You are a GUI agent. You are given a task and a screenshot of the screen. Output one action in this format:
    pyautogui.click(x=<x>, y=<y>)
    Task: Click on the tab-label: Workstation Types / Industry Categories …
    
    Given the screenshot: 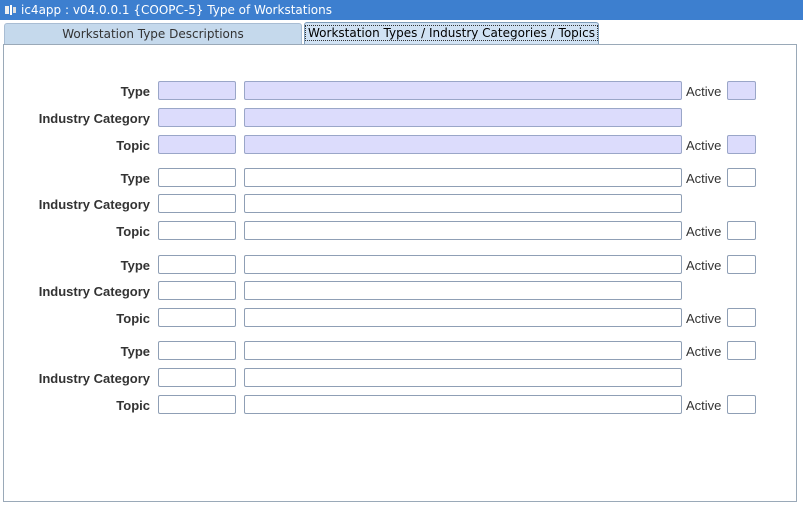 What is the action you would take?
    pyautogui.click(x=451, y=33)
    